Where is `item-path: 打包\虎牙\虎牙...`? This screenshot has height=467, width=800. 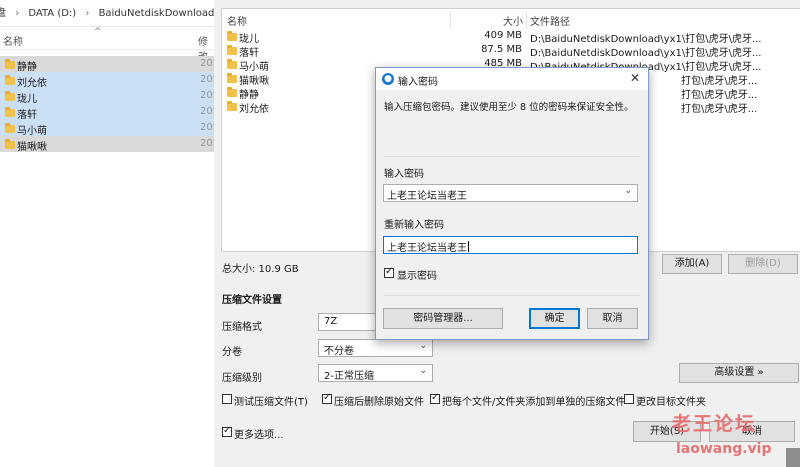 item-path: 打包\虎牙\虎牙... is located at coordinates (719, 109).